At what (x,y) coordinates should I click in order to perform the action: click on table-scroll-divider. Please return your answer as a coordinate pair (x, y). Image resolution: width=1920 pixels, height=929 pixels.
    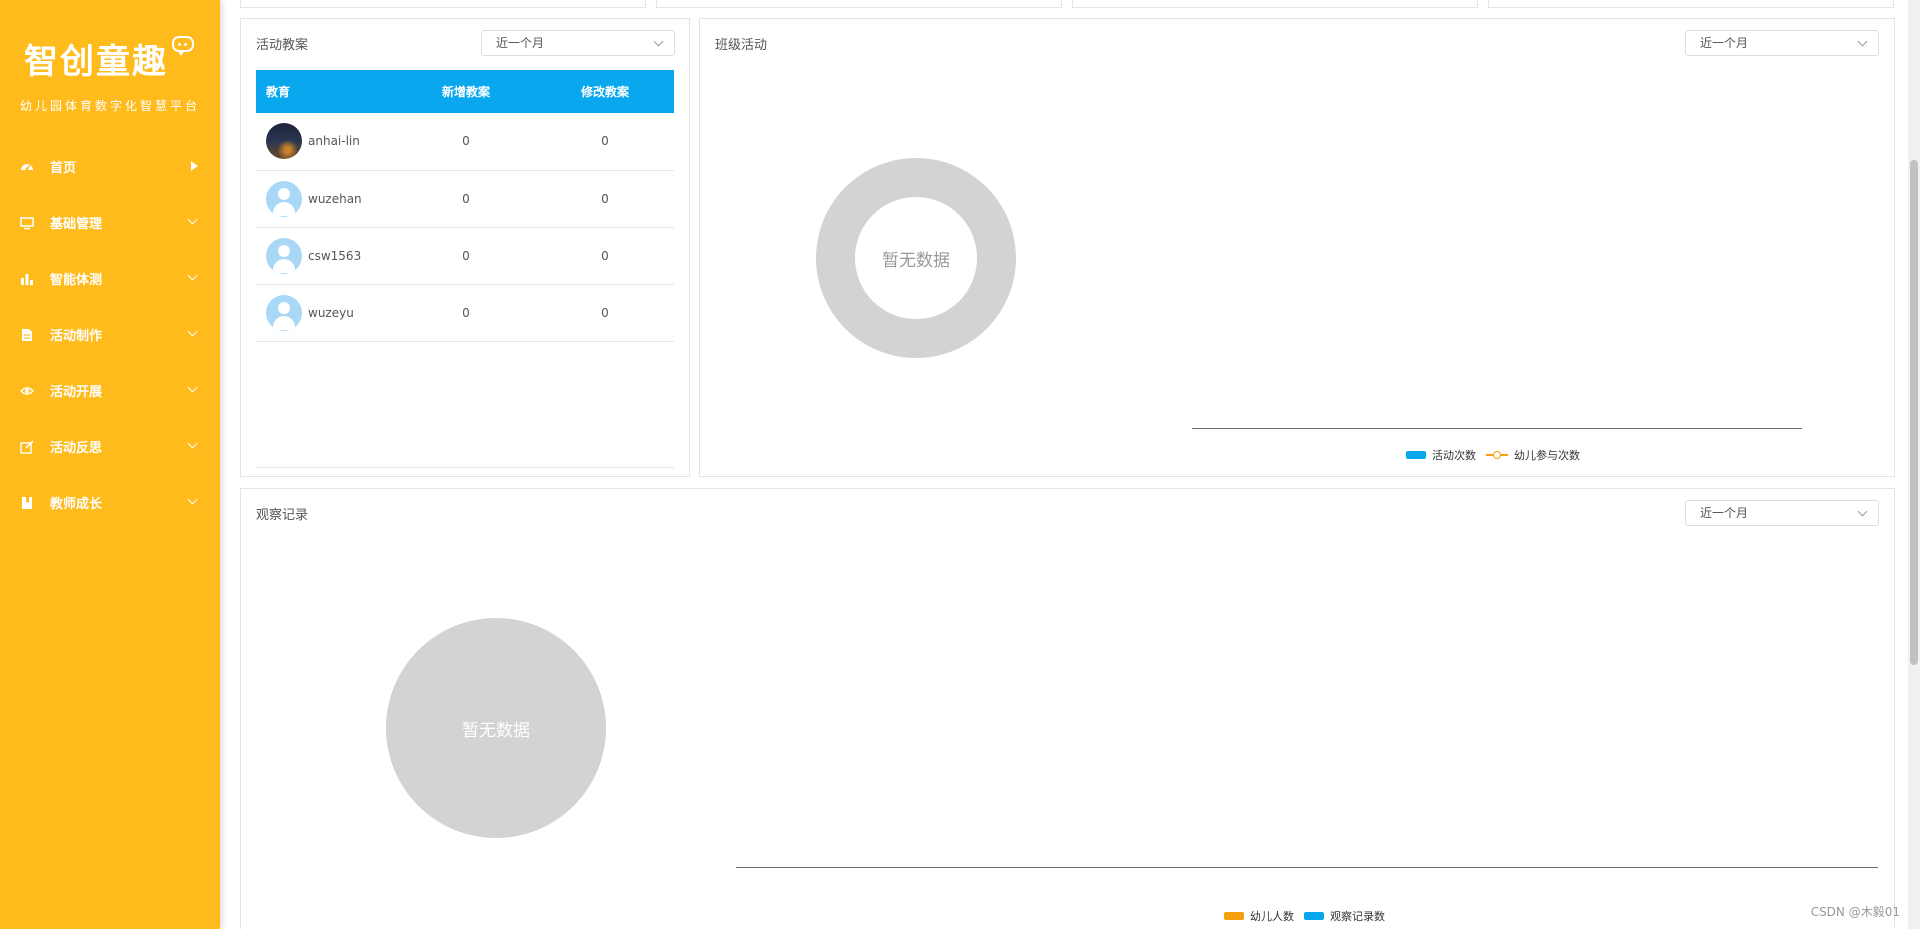
    Looking at the image, I should click on (465, 467).